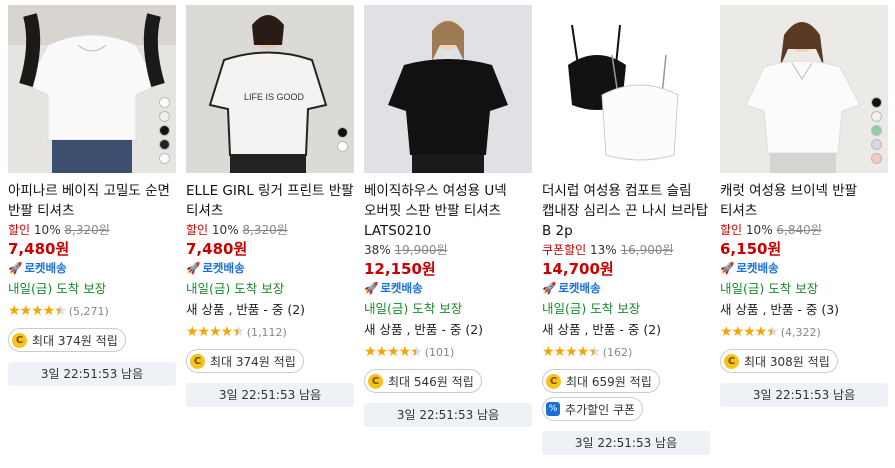 This screenshot has height=468, width=895. Describe the element at coordinates (593, 409) in the screenshot. I see `coupon-badge: % 추가할인 쿠폰` at that location.